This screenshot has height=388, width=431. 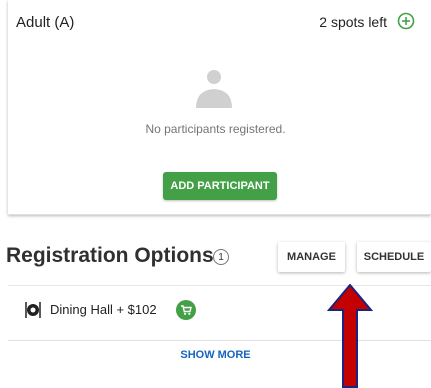 What do you see at coordinates (103, 309) in the screenshot?
I see `registration-option-label: Dining Hall + $102` at bounding box center [103, 309].